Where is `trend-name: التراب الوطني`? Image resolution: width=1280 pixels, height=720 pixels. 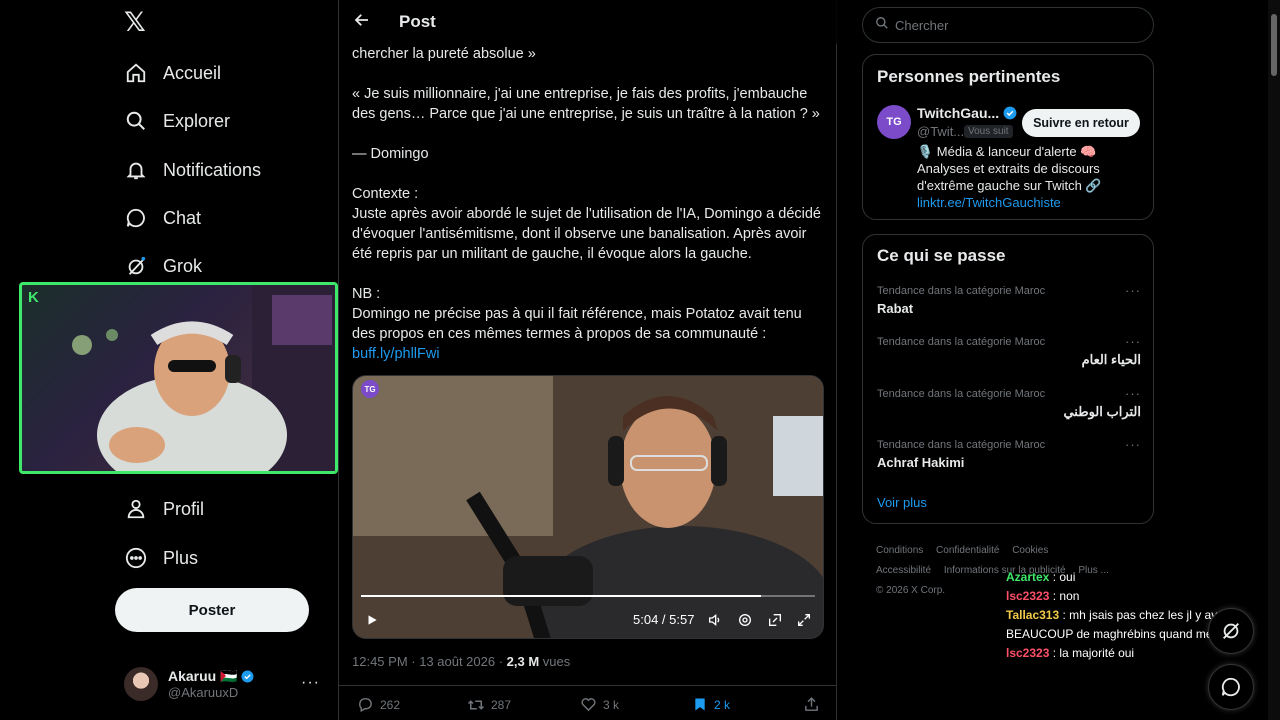 trend-name: التراب الوطني is located at coordinates (1102, 411).